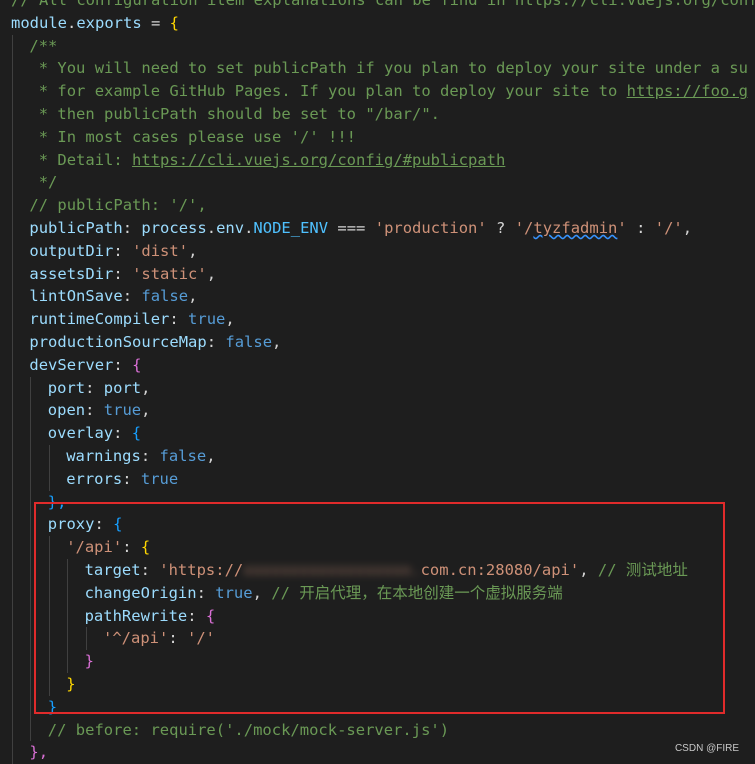 This screenshot has width=755, height=764. Describe the element at coordinates (66, 387) in the screenshot. I see `code-token: port` at that location.